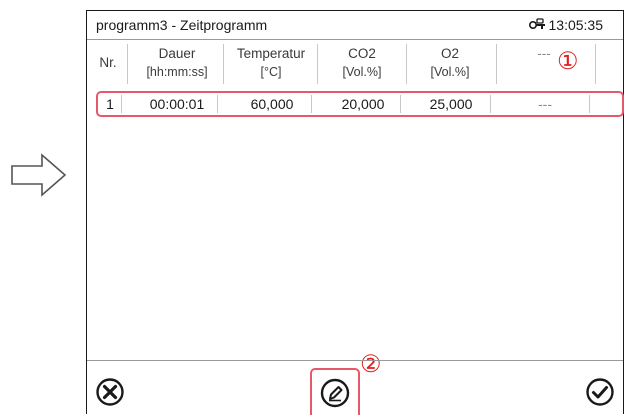 Image resolution: width=634 pixels, height=415 pixels. Describe the element at coordinates (177, 72) in the screenshot. I see `column-header-unit: [hh:mm:ss]` at that location.